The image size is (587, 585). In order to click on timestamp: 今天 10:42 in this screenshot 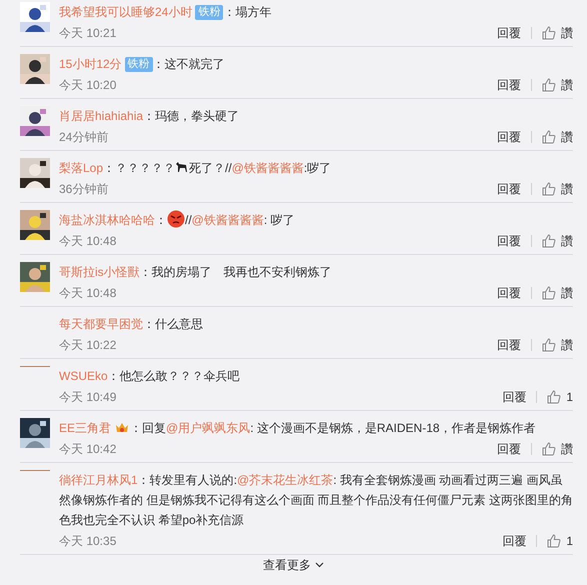, I will do `click(87, 449)`.